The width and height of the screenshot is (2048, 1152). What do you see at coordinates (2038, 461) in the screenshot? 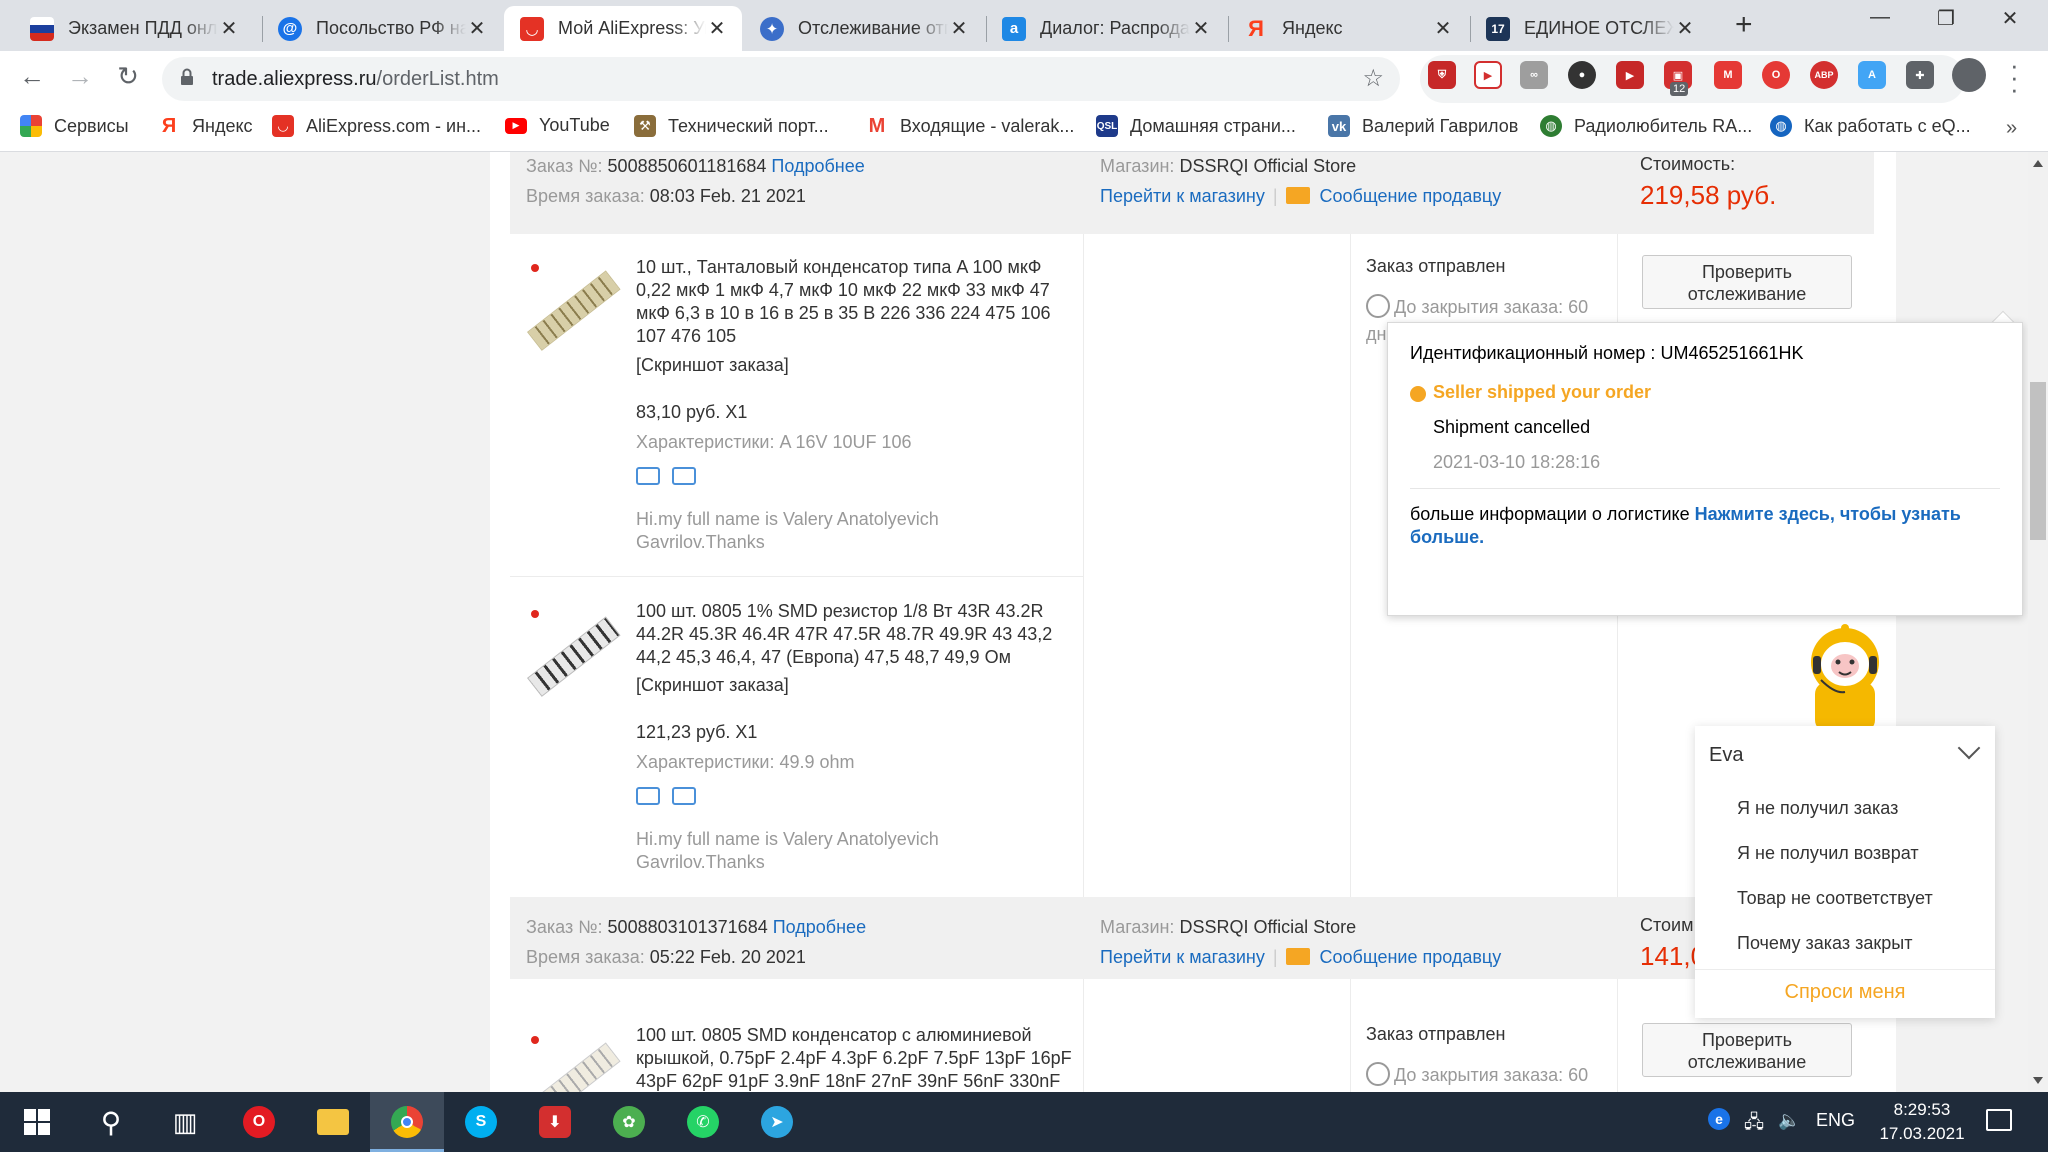
I see `scroll-thumb` at bounding box center [2038, 461].